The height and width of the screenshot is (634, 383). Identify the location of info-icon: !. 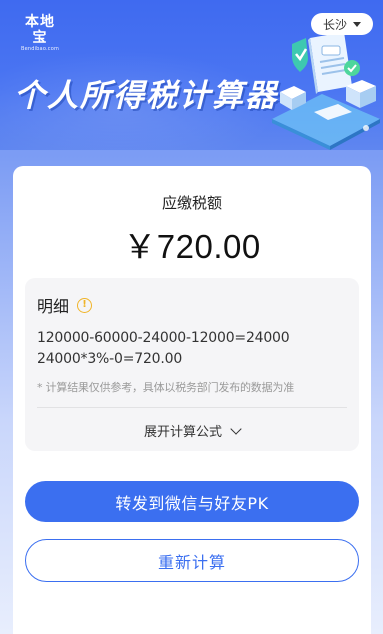
(85, 305).